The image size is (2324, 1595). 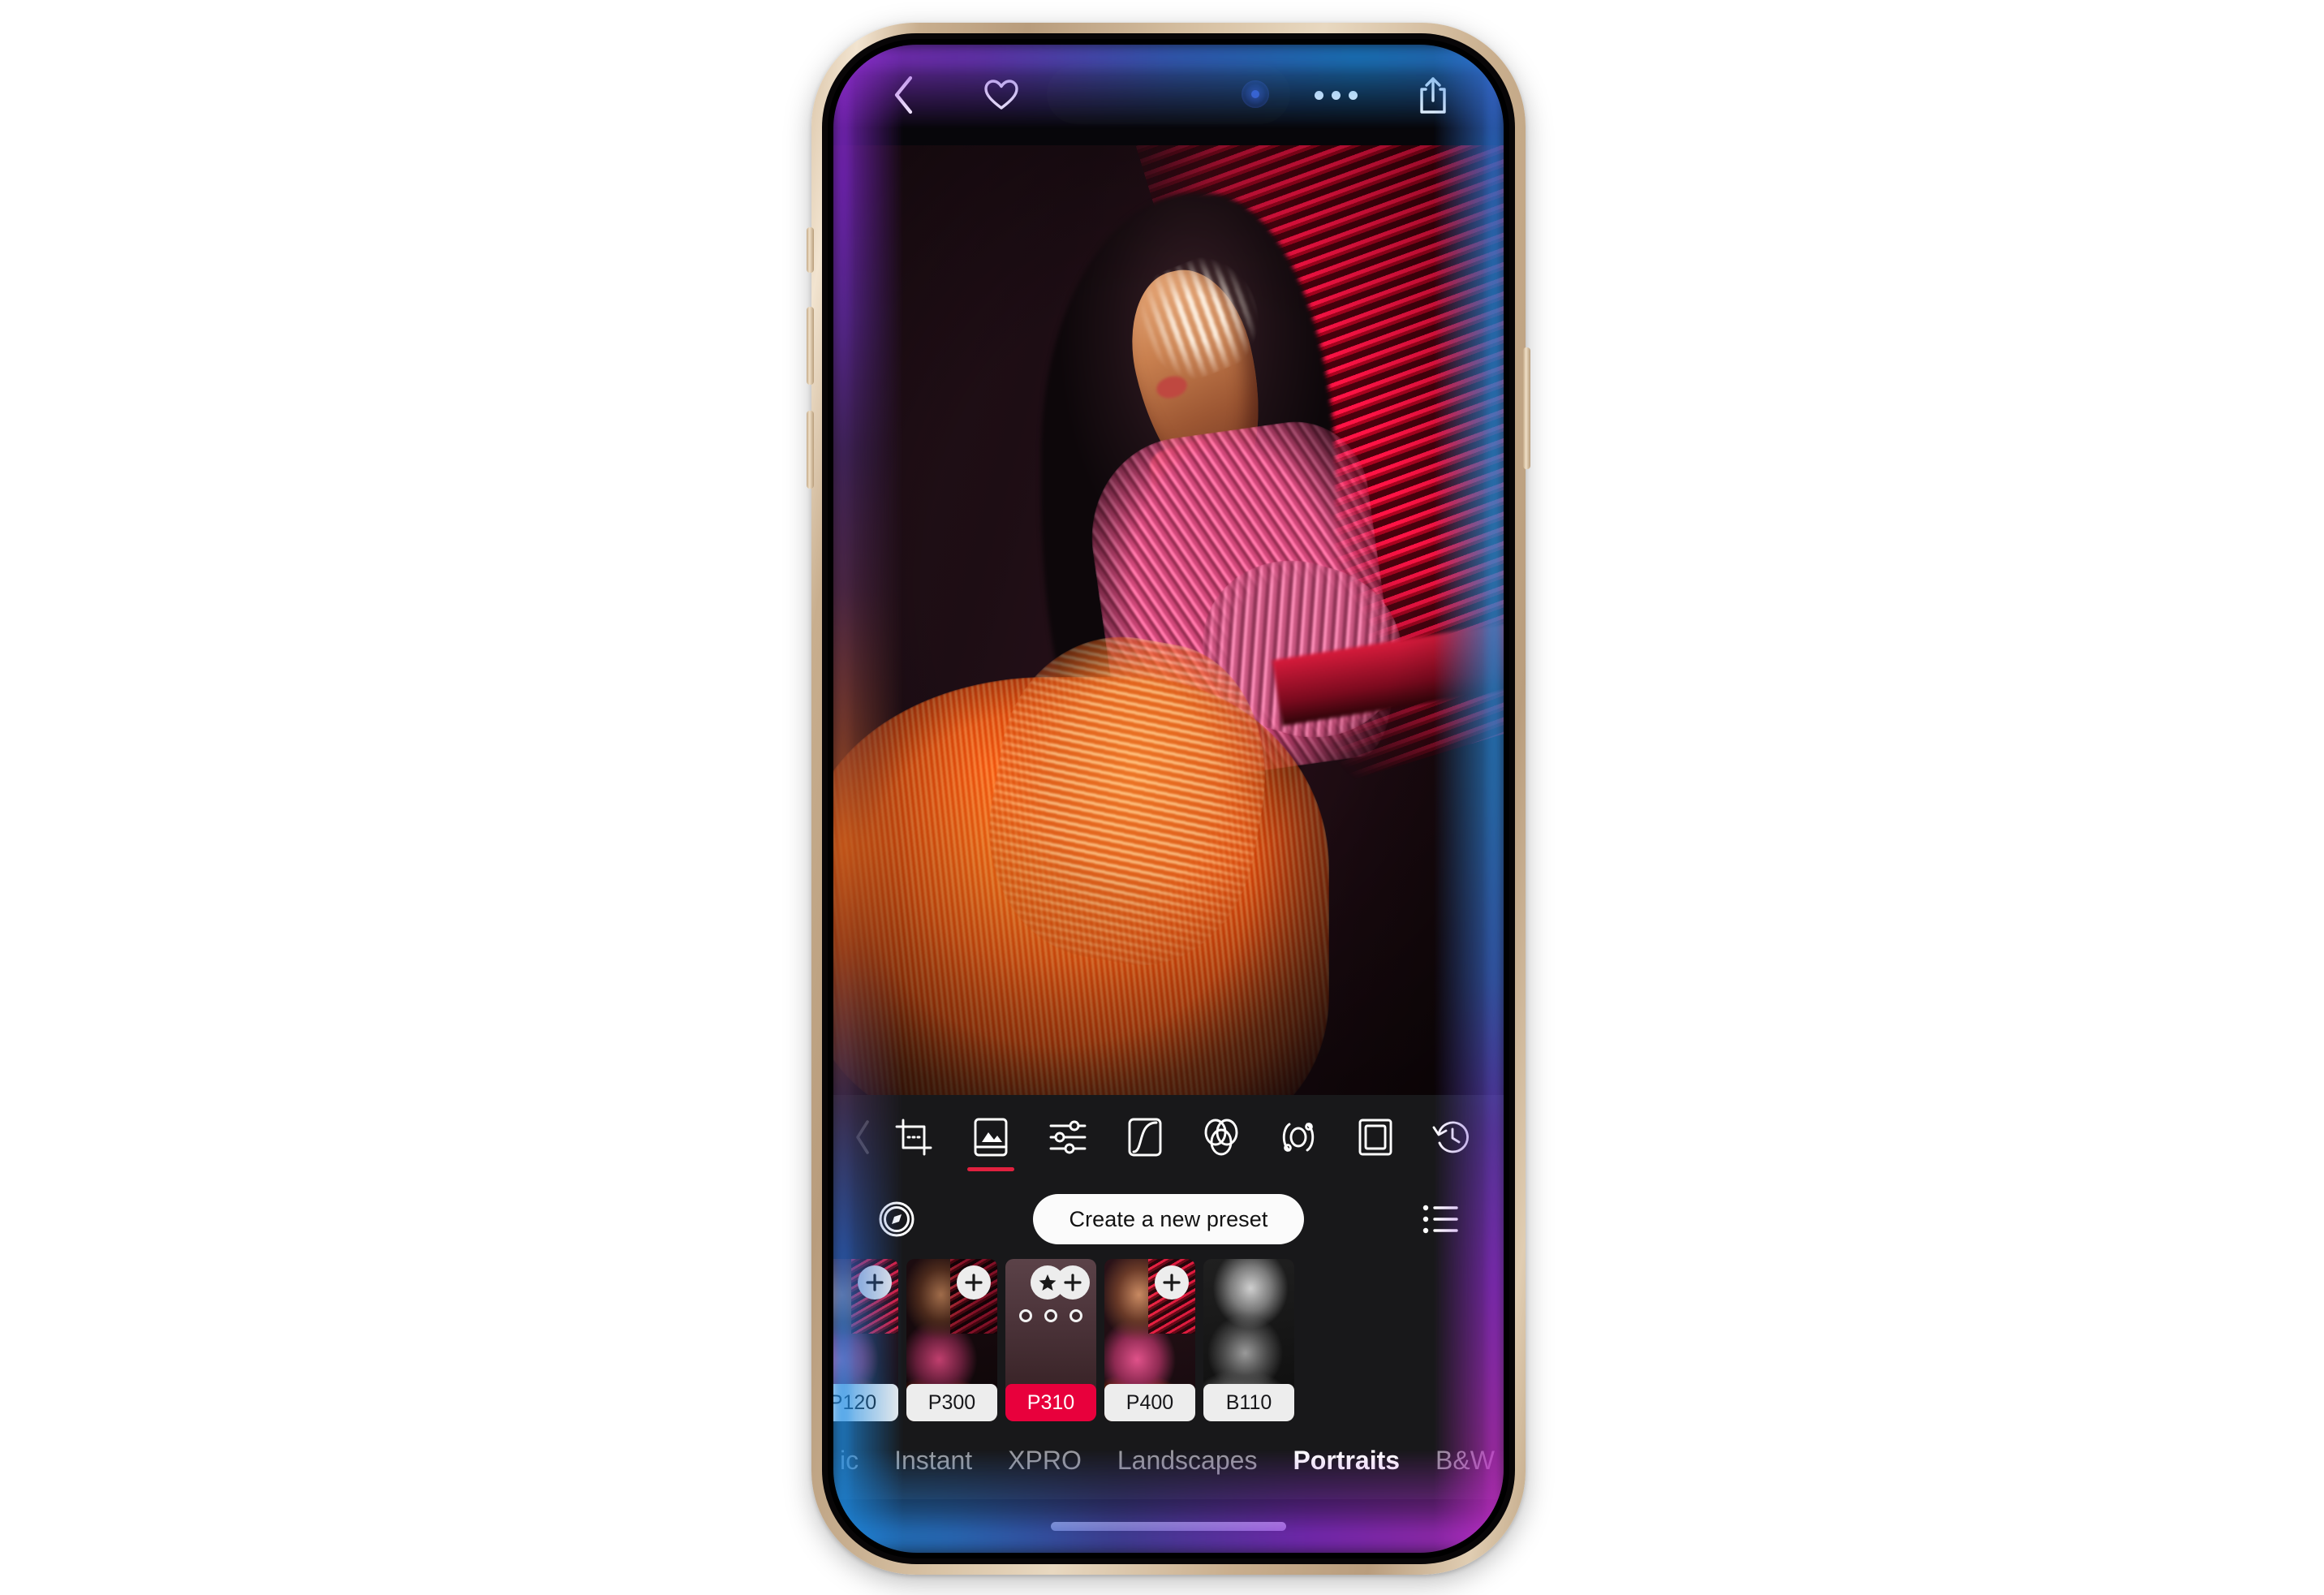 What do you see at coordinates (1255, 94) in the screenshot?
I see `front-camera-icon` at bounding box center [1255, 94].